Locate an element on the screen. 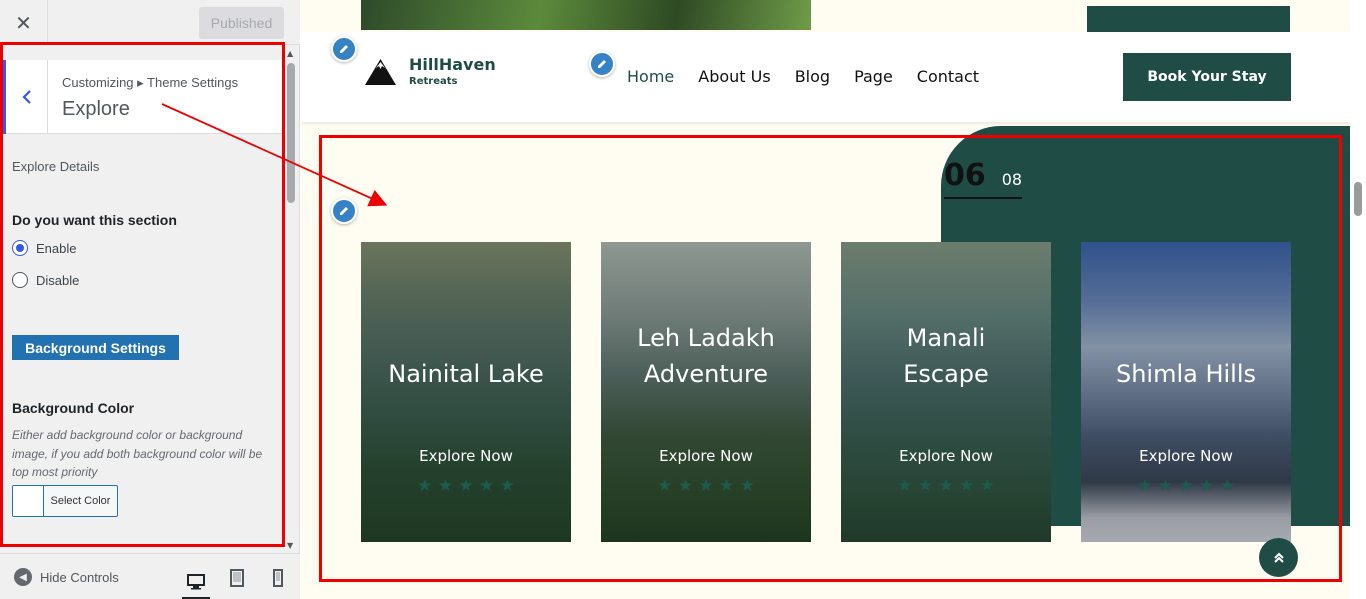 This screenshot has height=599, width=1366. customizer-footer: ◀ Hide Controls is located at coordinates (150, 576).